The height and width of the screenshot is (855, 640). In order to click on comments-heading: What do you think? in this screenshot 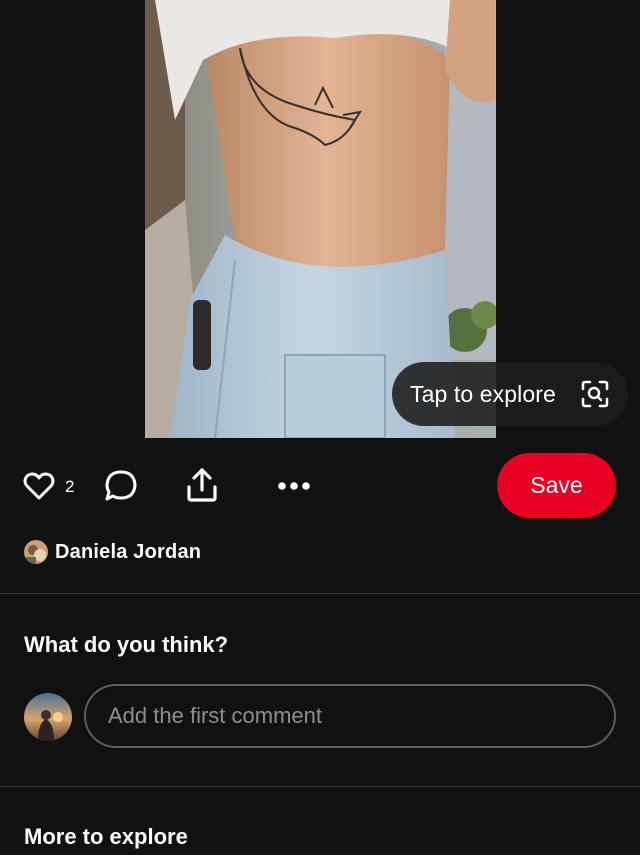, I will do `click(126, 644)`.